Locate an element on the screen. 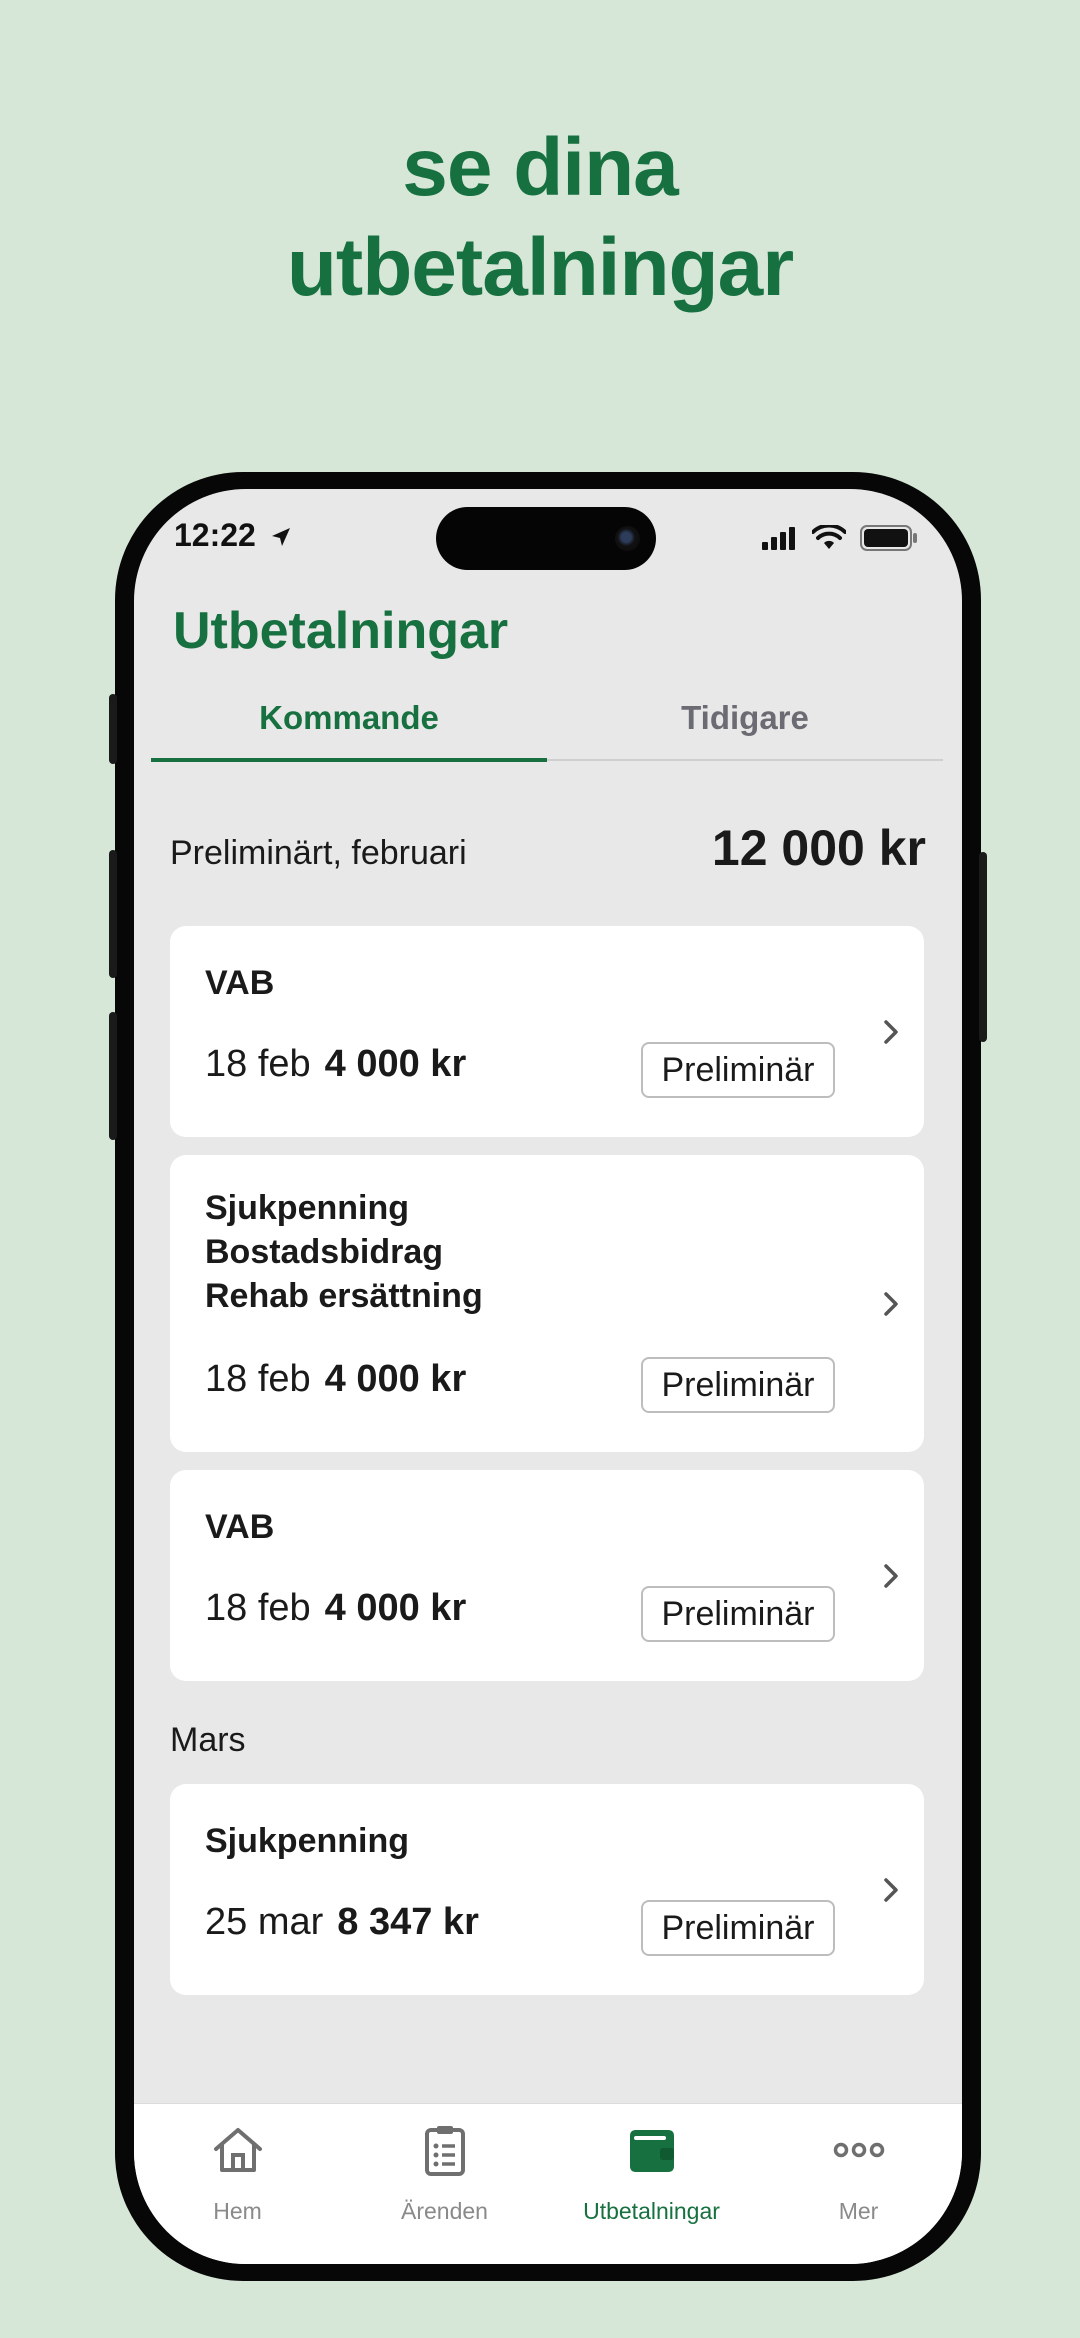  summary-total: 12 000 kr is located at coordinates (818, 848).